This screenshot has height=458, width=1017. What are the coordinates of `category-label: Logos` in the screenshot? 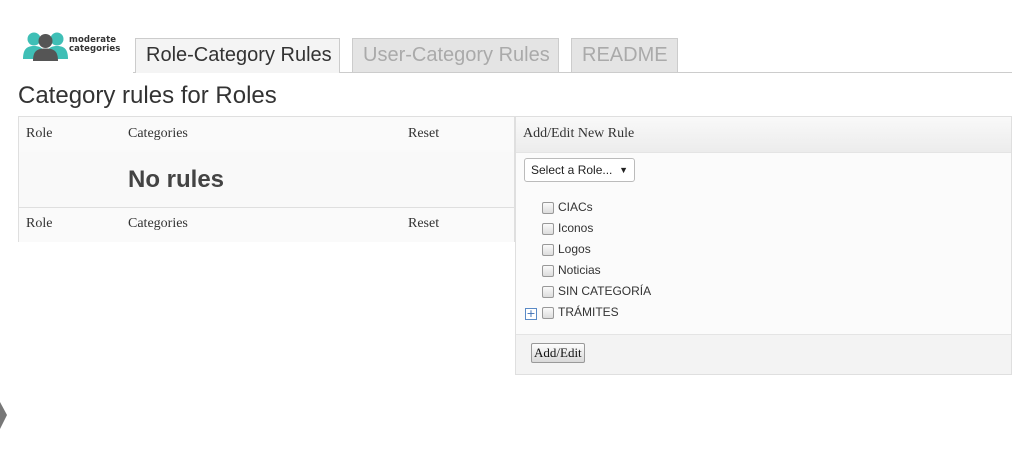 It's located at (574, 249).